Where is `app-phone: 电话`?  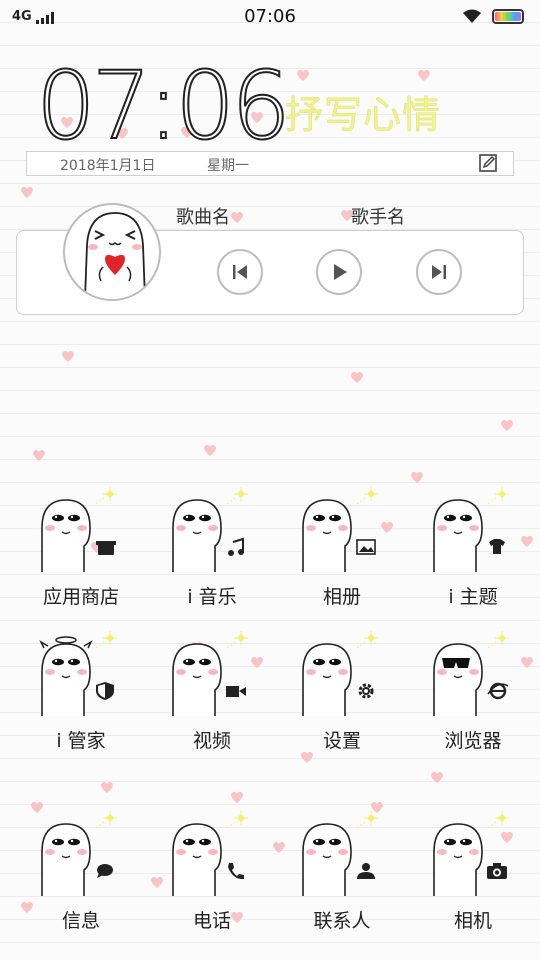 app-phone: 电话 is located at coordinates (207, 872).